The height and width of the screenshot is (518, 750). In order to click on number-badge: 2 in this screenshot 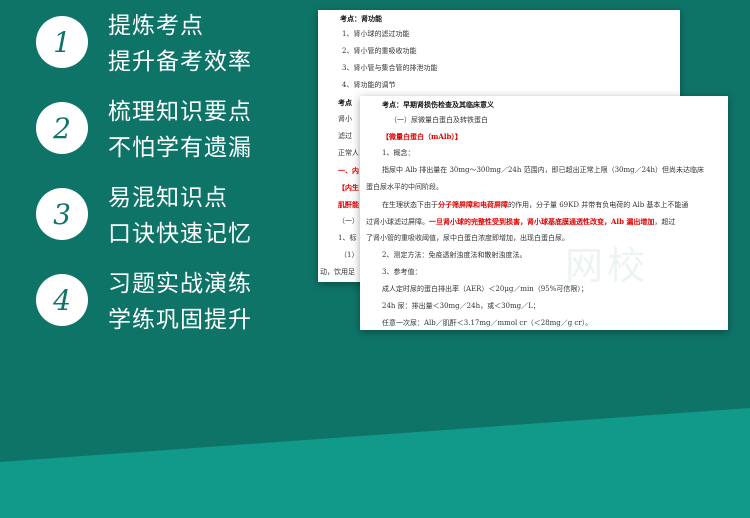, I will do `click(62, 128)`.